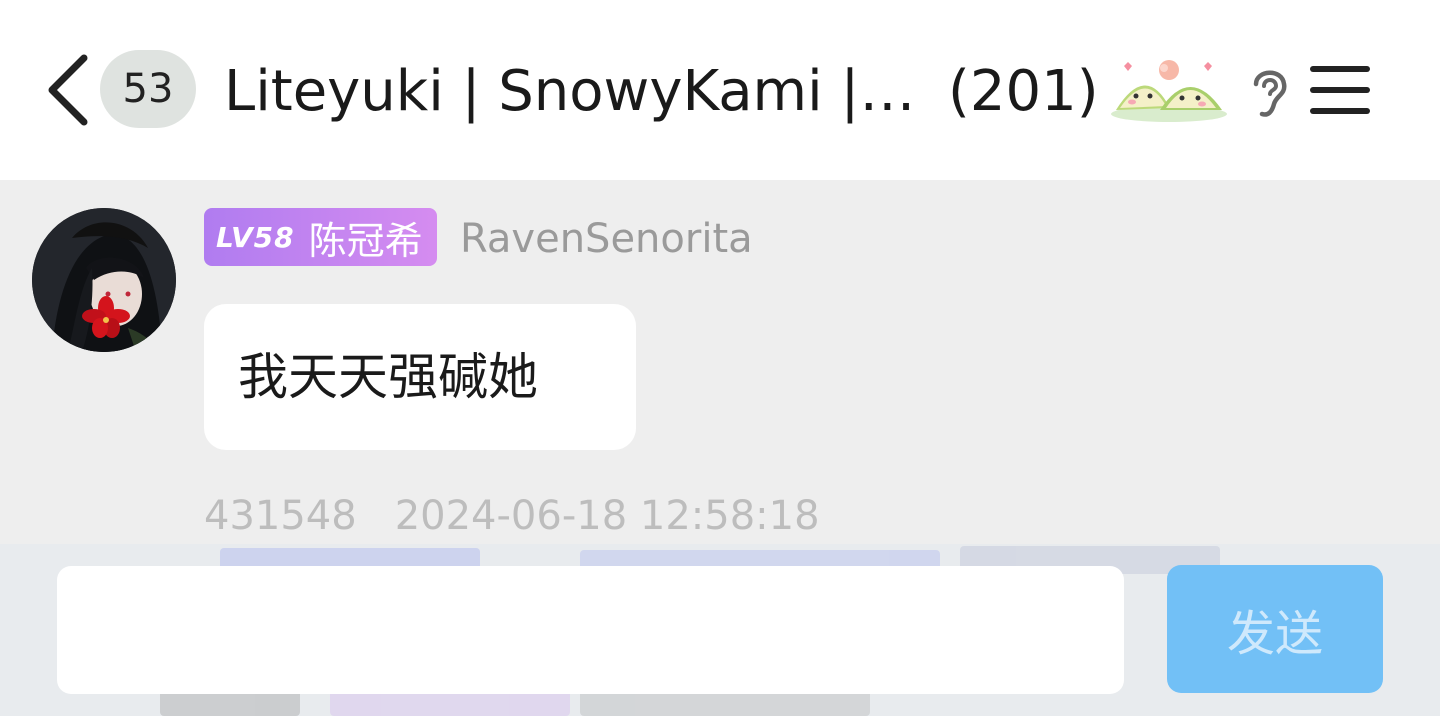 This screenshot has height=716, width=1440. What do you see at coordinates (1340, 90) in the screenshot?
I see `menu-icon` at bounding box center [1340, 90].